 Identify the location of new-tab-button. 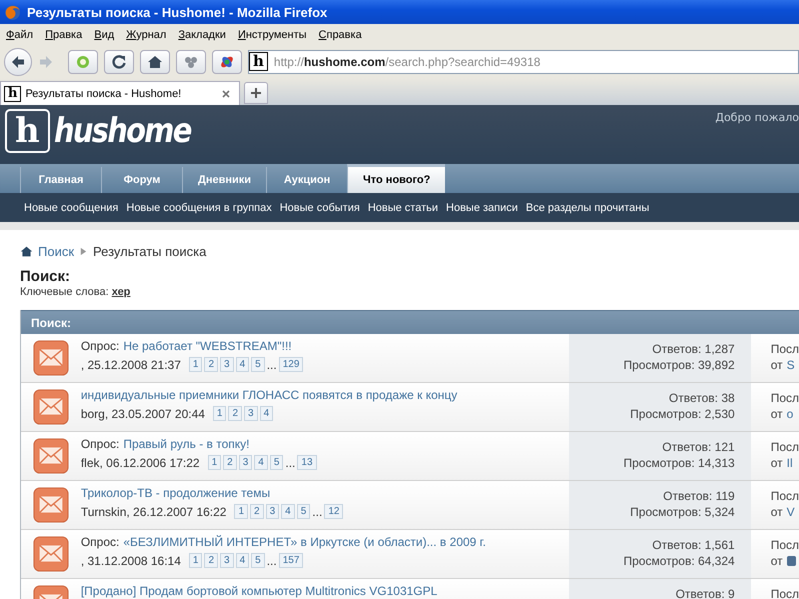
(256, 93).